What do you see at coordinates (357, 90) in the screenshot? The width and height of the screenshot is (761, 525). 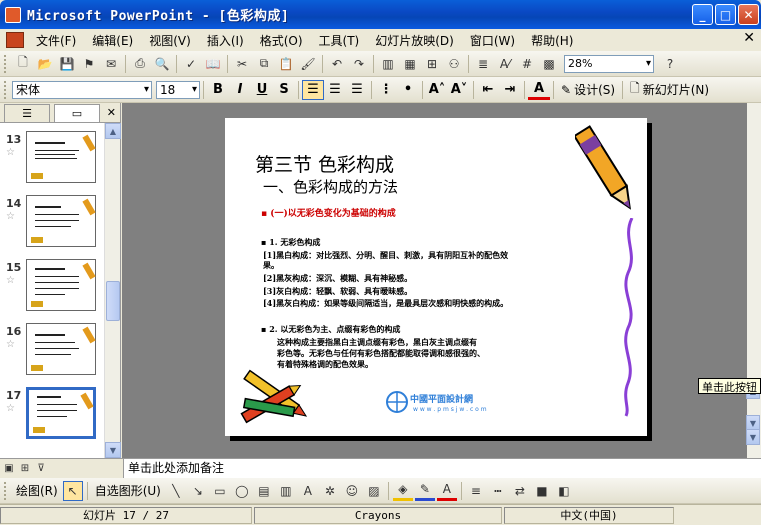 I see `align-right-icon: ☰` at bounding box center [357, 90].